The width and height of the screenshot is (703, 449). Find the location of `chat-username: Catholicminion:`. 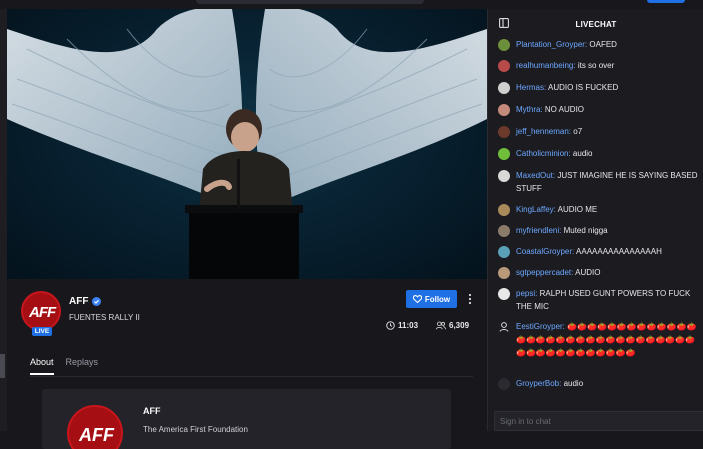

chat-username: Catholicminion: is located at coordinates (543, 153).